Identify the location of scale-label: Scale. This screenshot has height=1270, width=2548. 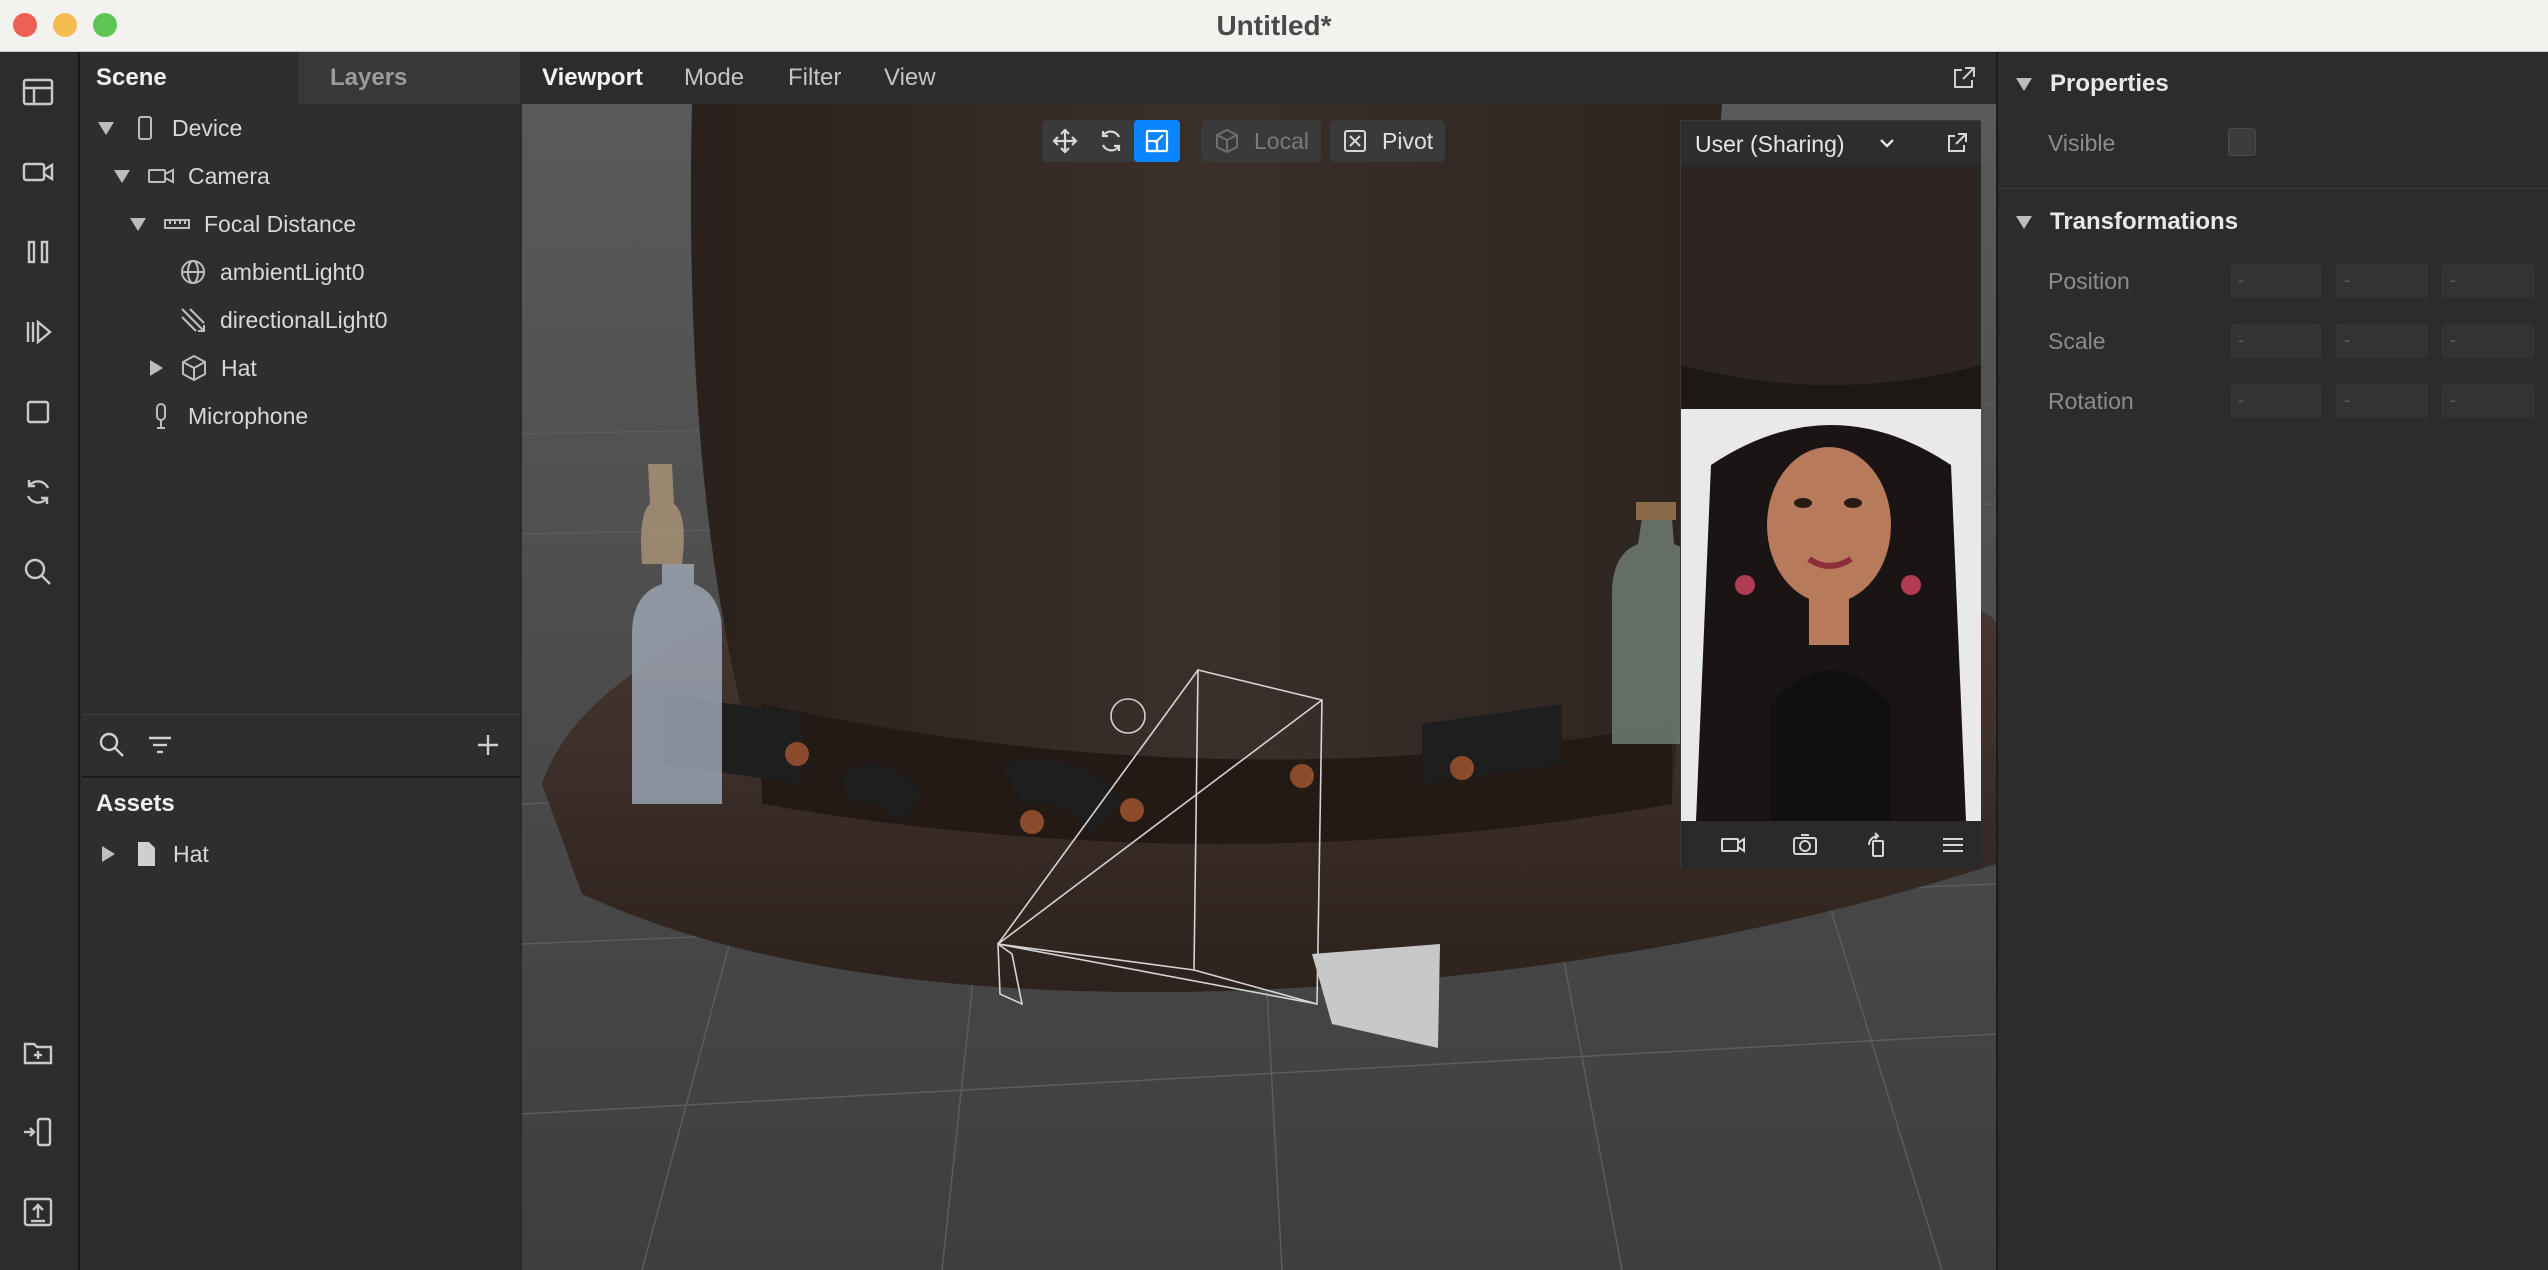
(2077, 341).